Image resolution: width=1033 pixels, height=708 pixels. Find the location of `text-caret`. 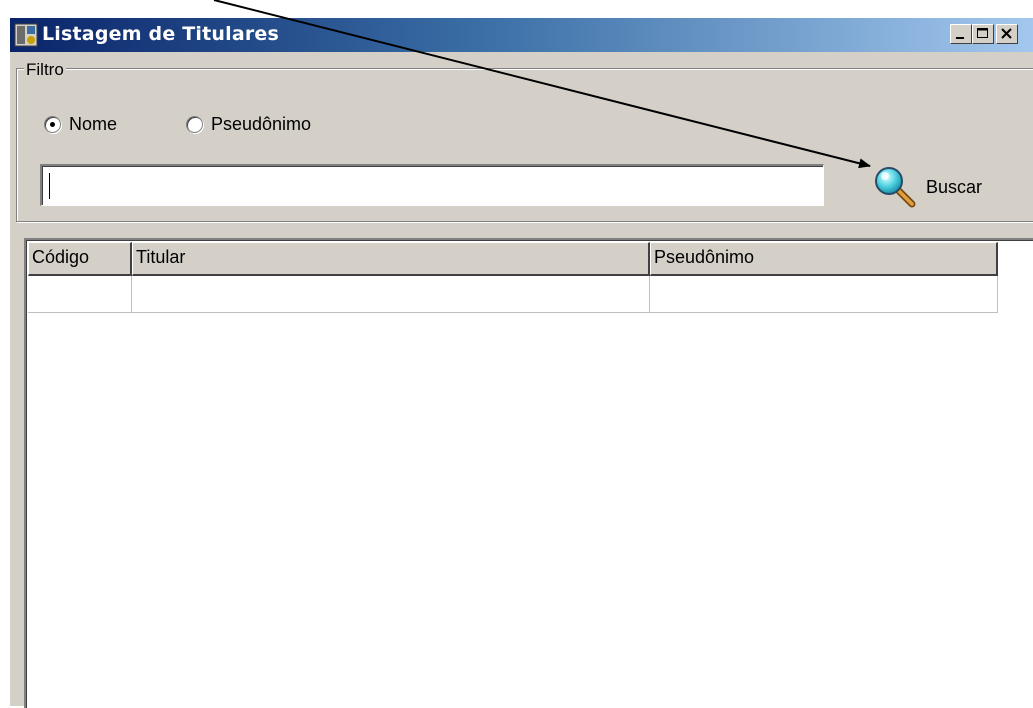

text-caret is located at coordinates (49, 186).